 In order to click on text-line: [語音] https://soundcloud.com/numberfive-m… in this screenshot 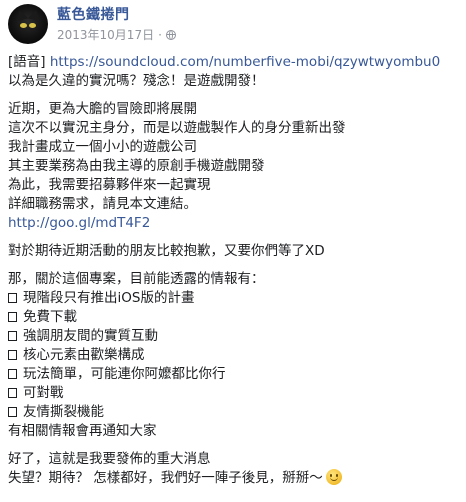, I will do `click(235, 62)`.